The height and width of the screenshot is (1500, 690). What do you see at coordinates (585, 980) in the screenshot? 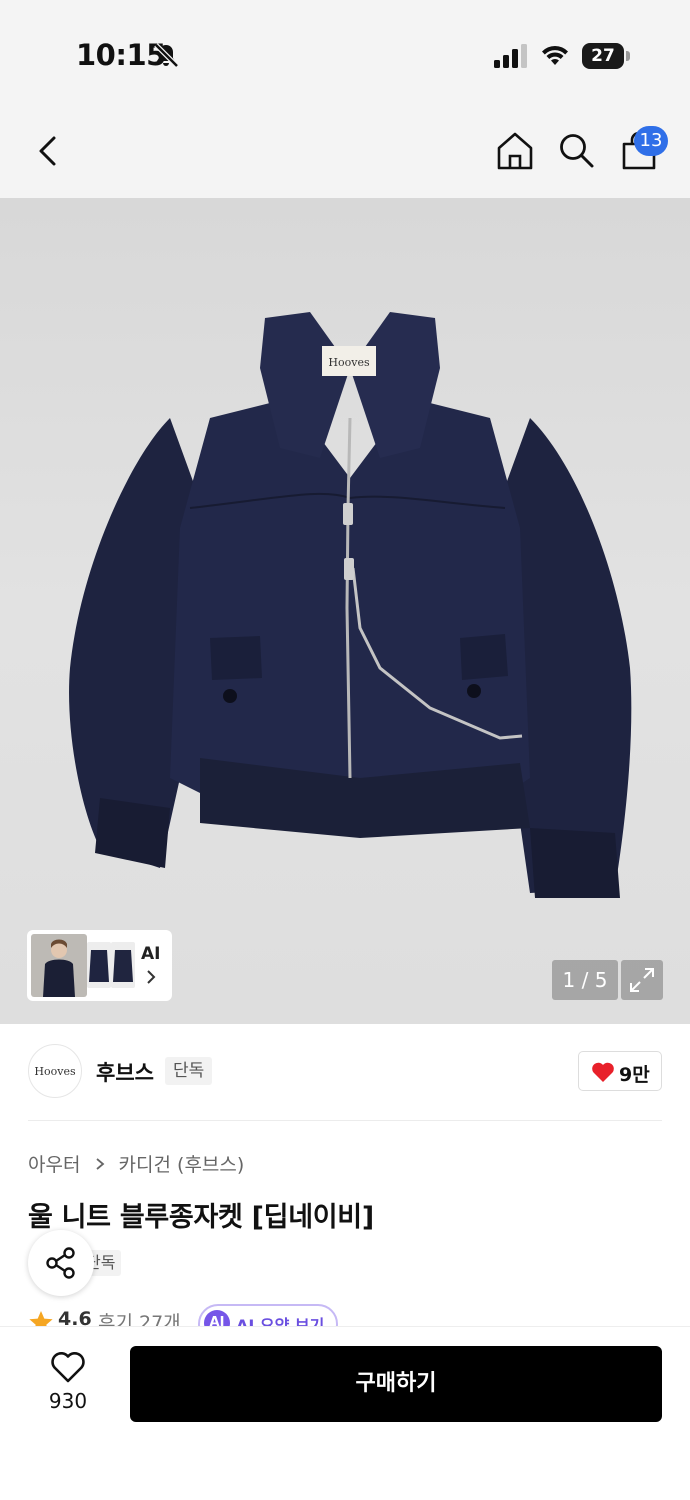
I see `image-counter: 1 / 5` at bounding box center [585, 980].